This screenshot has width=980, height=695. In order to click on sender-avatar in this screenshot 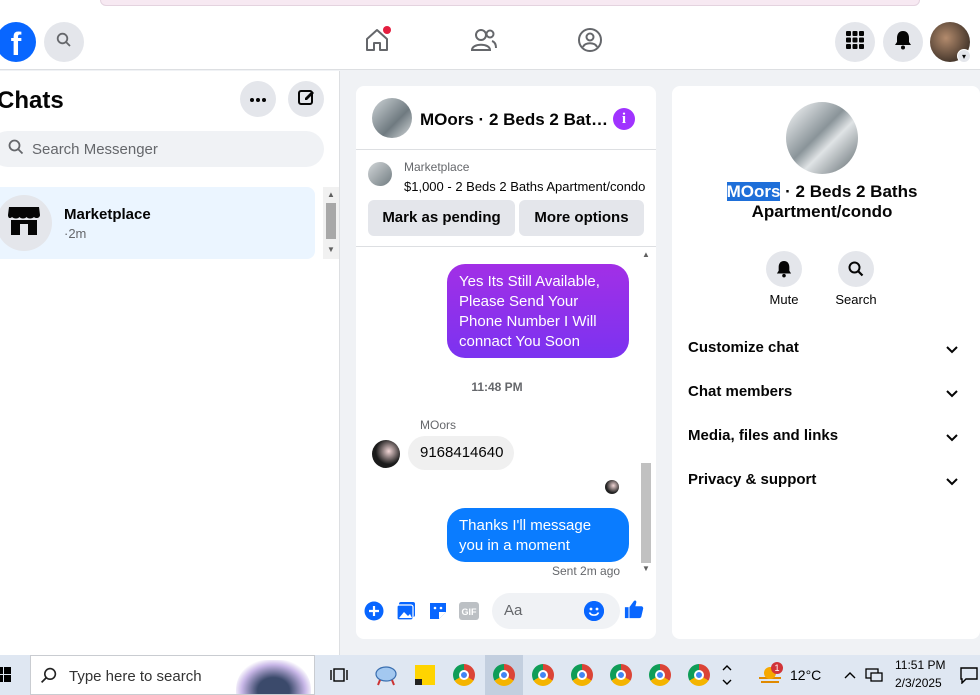, I will do `click(386, 454)`.